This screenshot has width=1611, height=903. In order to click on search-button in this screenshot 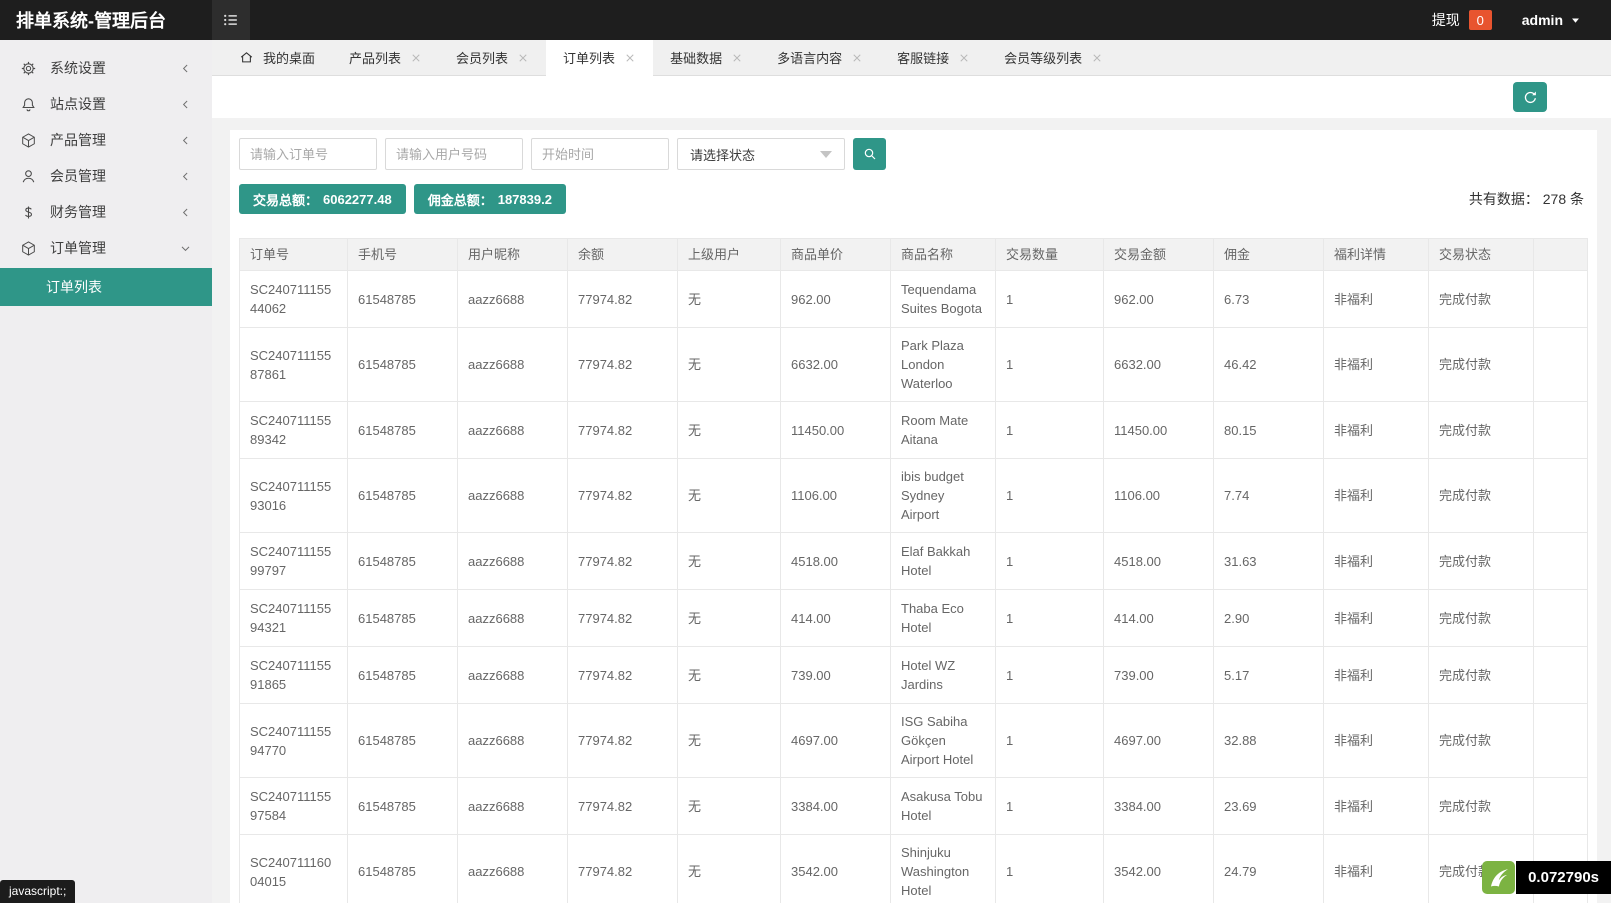, I will do `click(869, 154)`.